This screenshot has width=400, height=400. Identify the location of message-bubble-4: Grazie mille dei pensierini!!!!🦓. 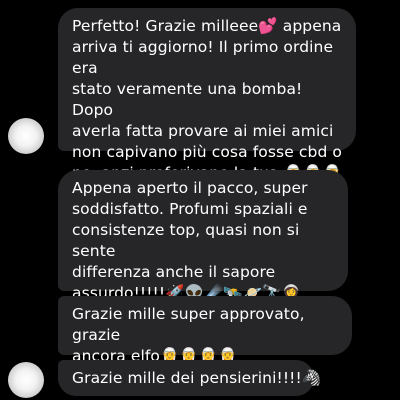
(189, 378).